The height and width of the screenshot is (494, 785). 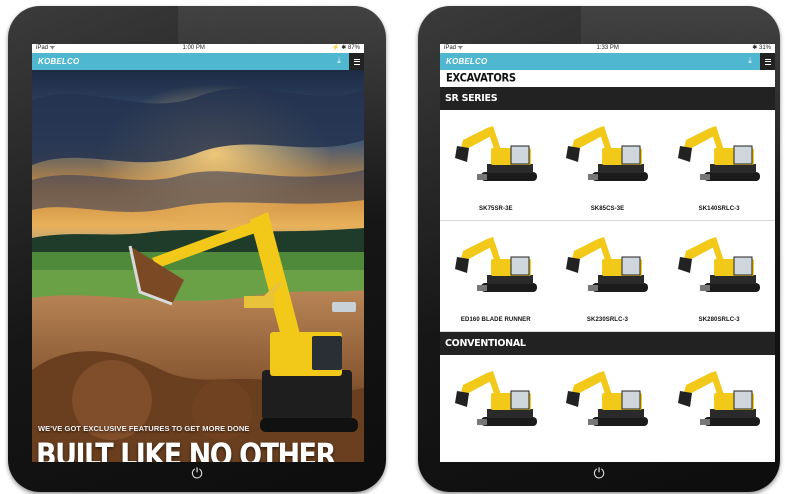 I want to click on model-card: SK75SR-3E, so click(x=496, y=165).